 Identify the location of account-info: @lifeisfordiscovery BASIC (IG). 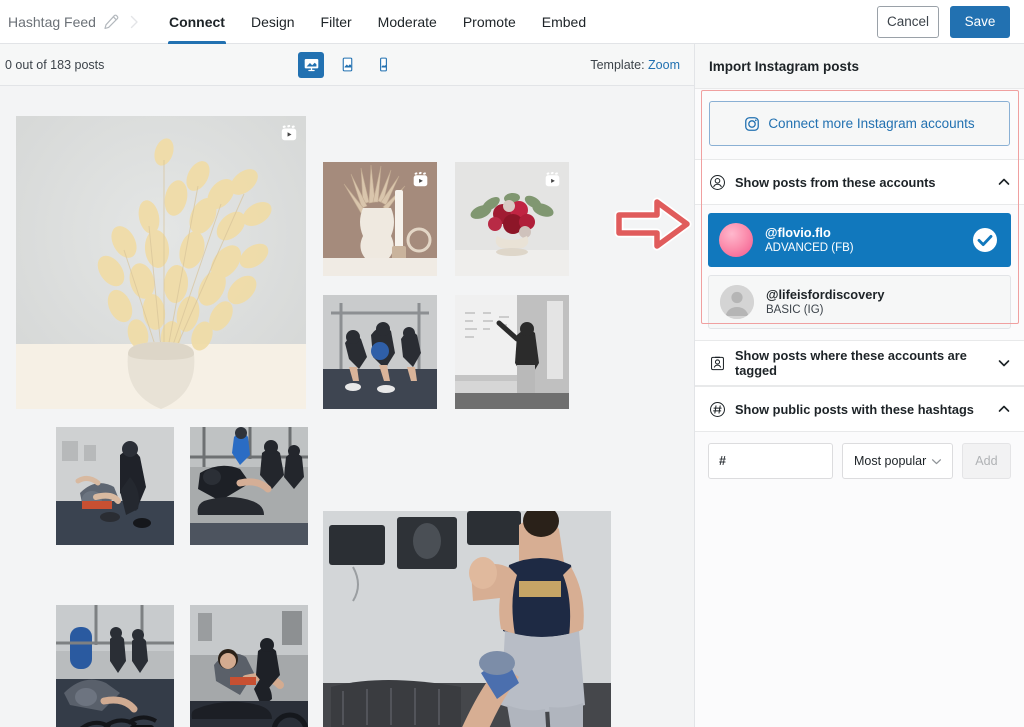
(881, 302).